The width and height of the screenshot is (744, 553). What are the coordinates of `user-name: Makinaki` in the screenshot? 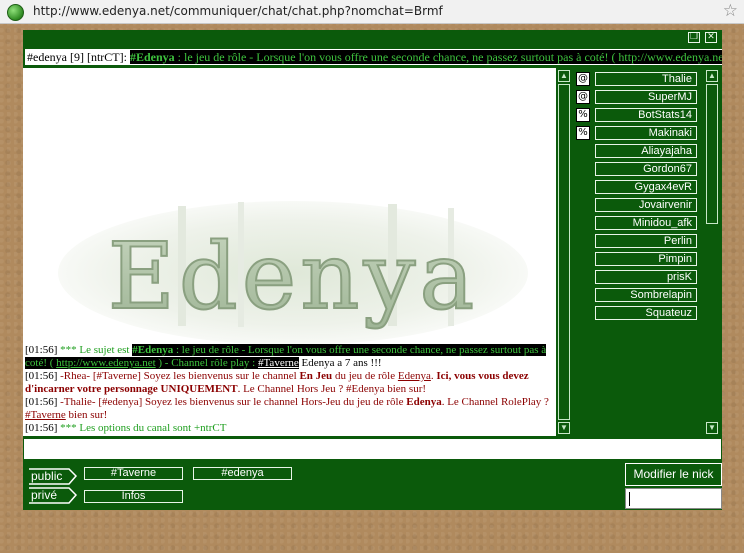 It's located at (646, 133).